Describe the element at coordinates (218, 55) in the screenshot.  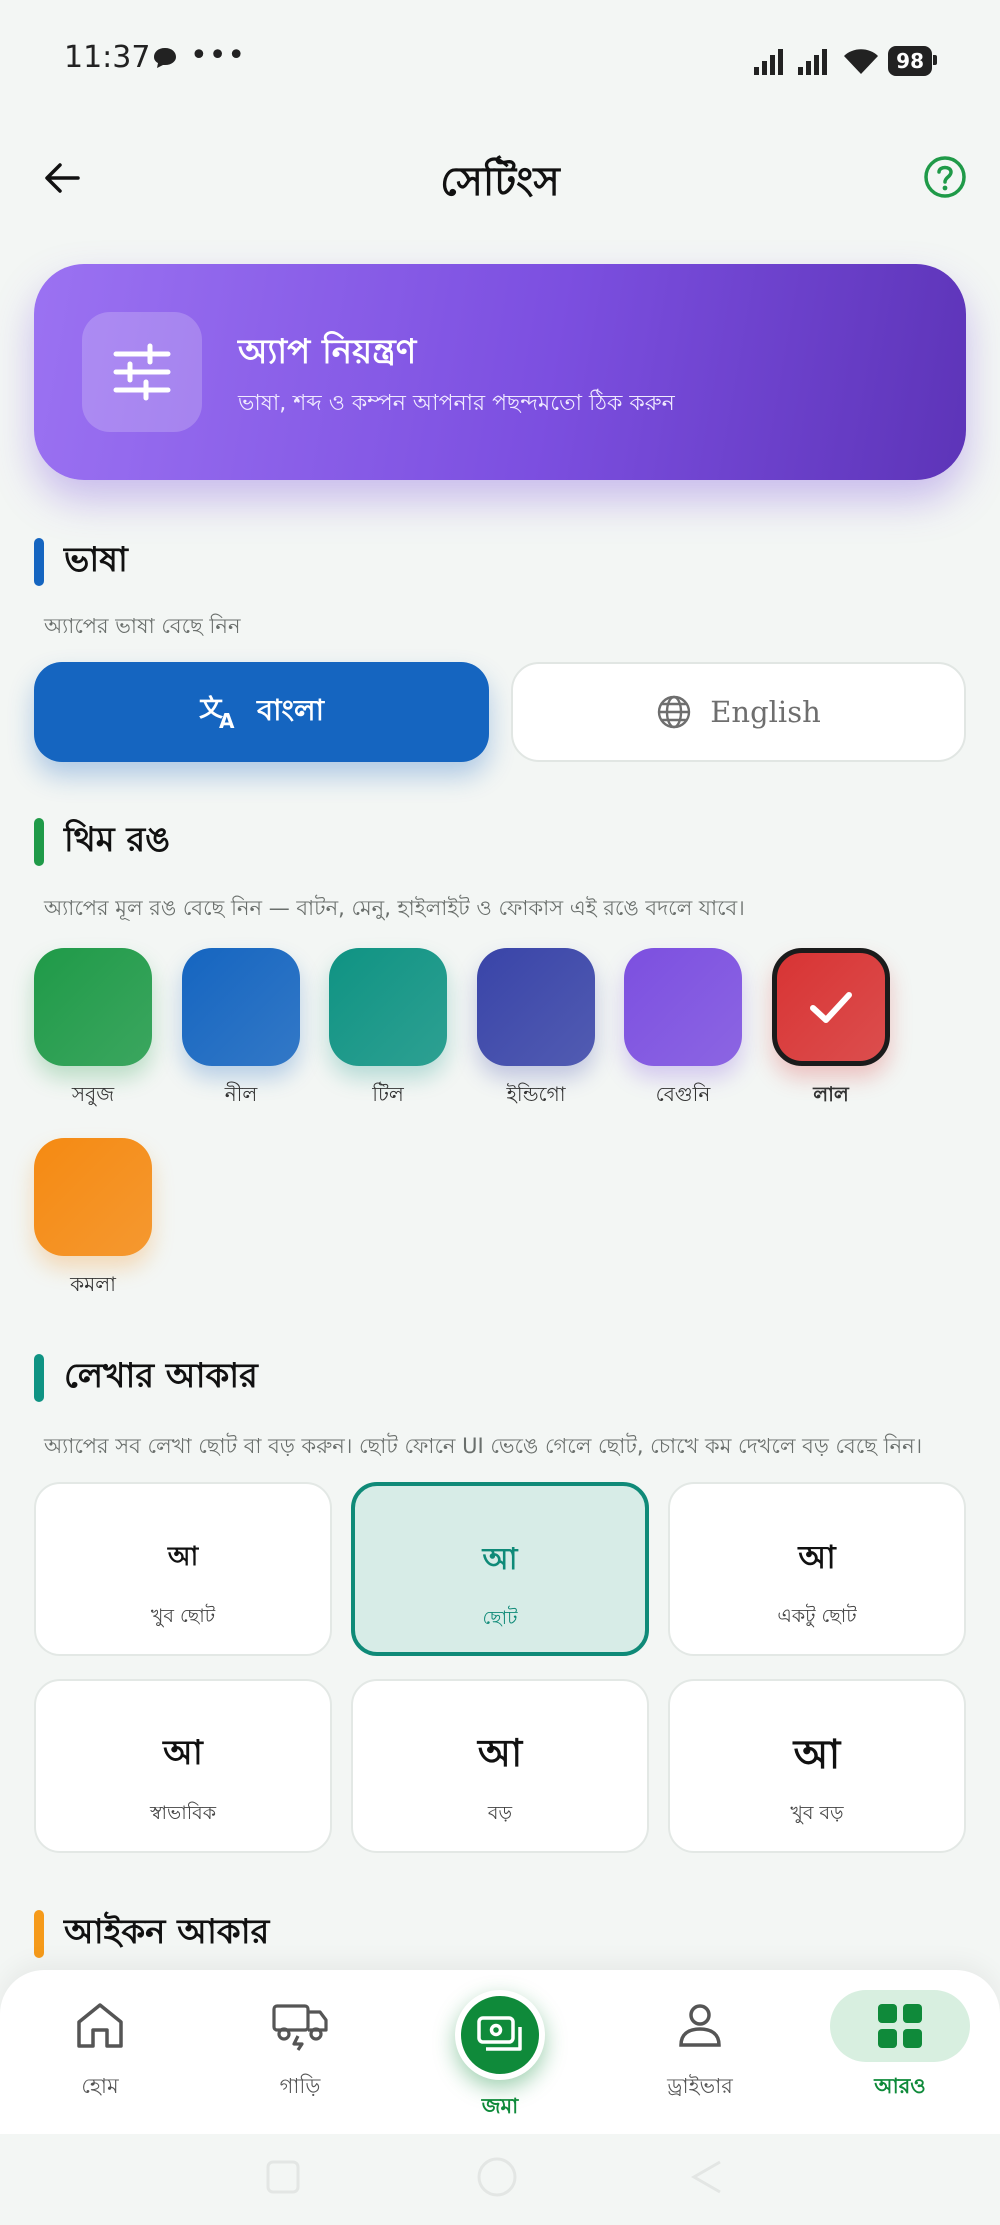
I see `status-more-dots: •••` at that location.